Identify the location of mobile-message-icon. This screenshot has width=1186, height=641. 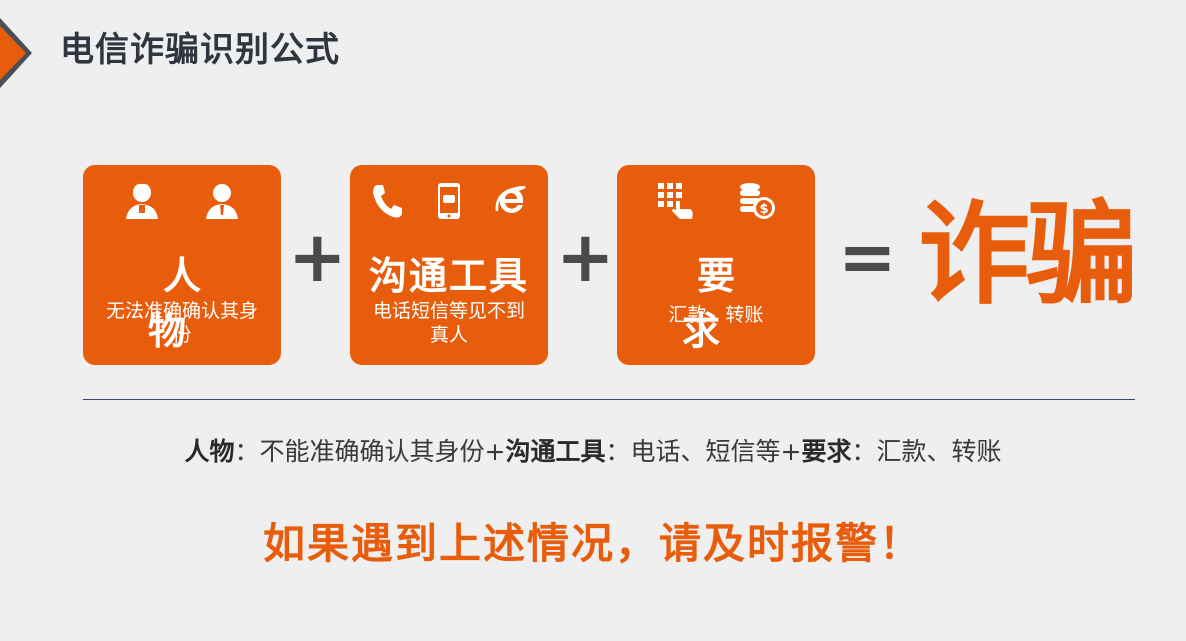
(449, 201).